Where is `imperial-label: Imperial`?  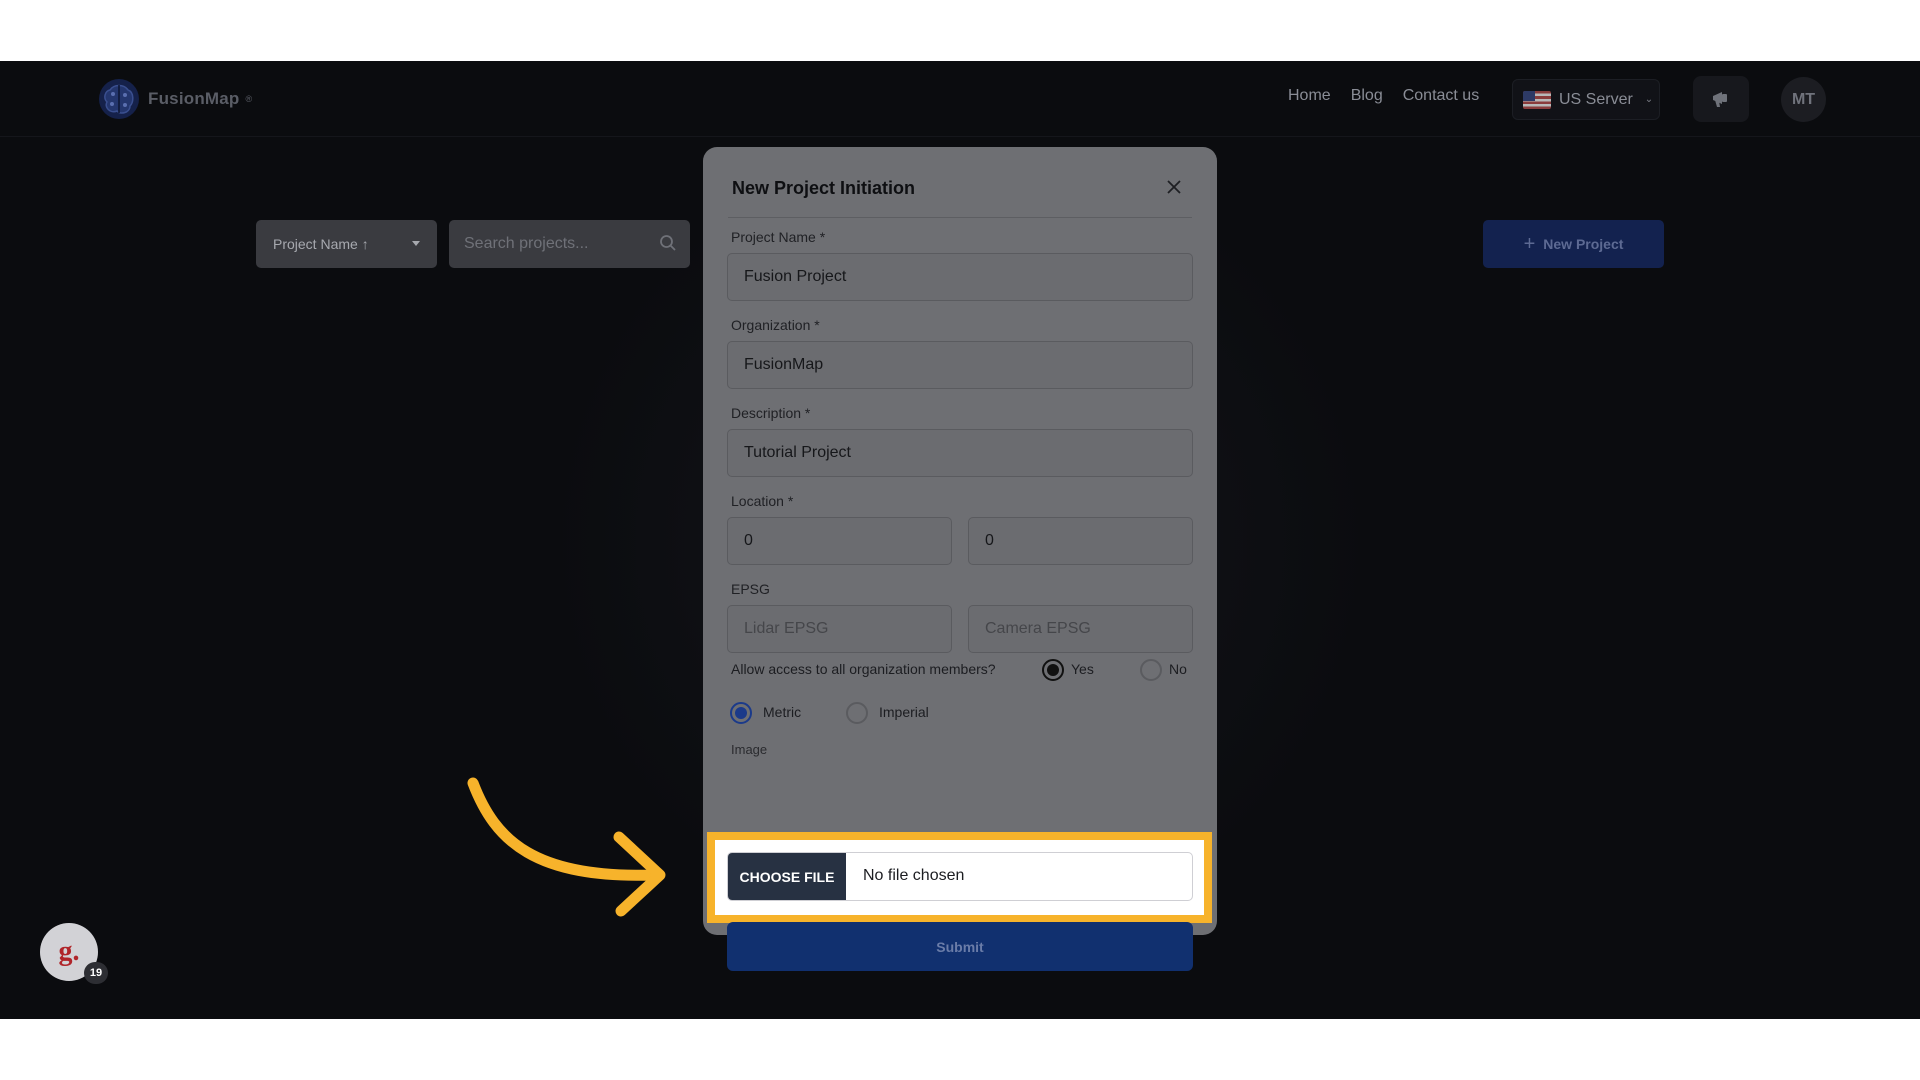 imperial-label: Imperial is located at coordinates (904, 712).